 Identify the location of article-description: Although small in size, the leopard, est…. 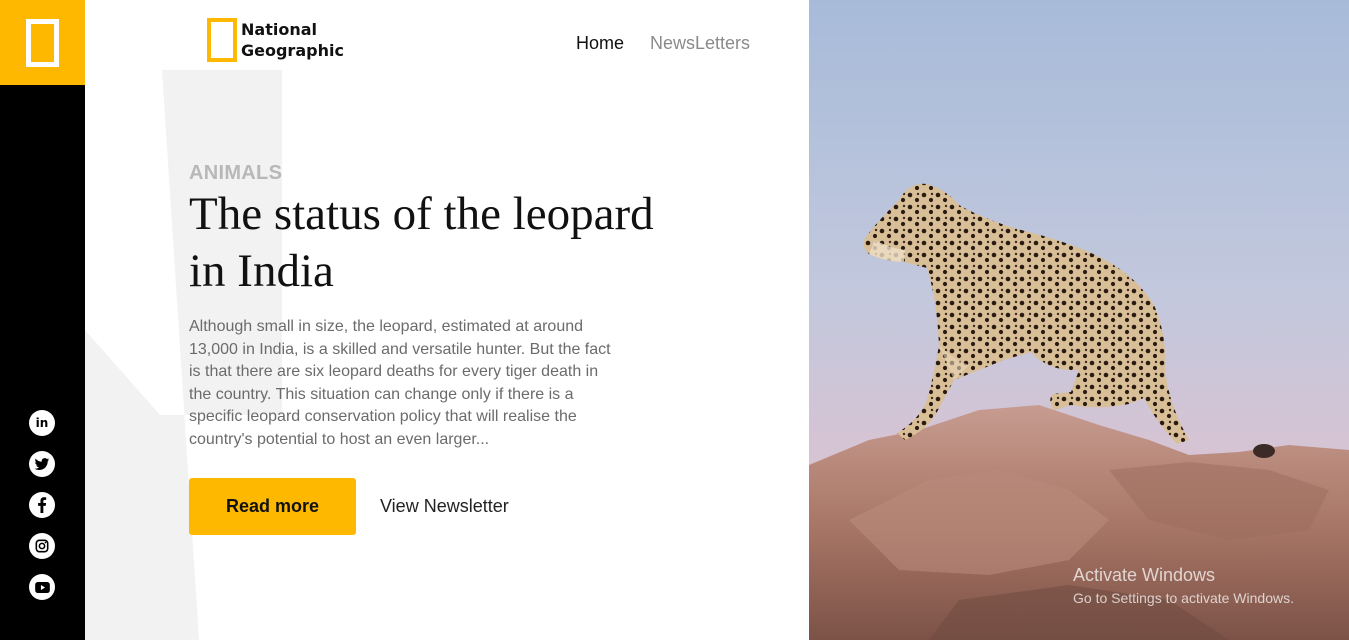
(400, 383).